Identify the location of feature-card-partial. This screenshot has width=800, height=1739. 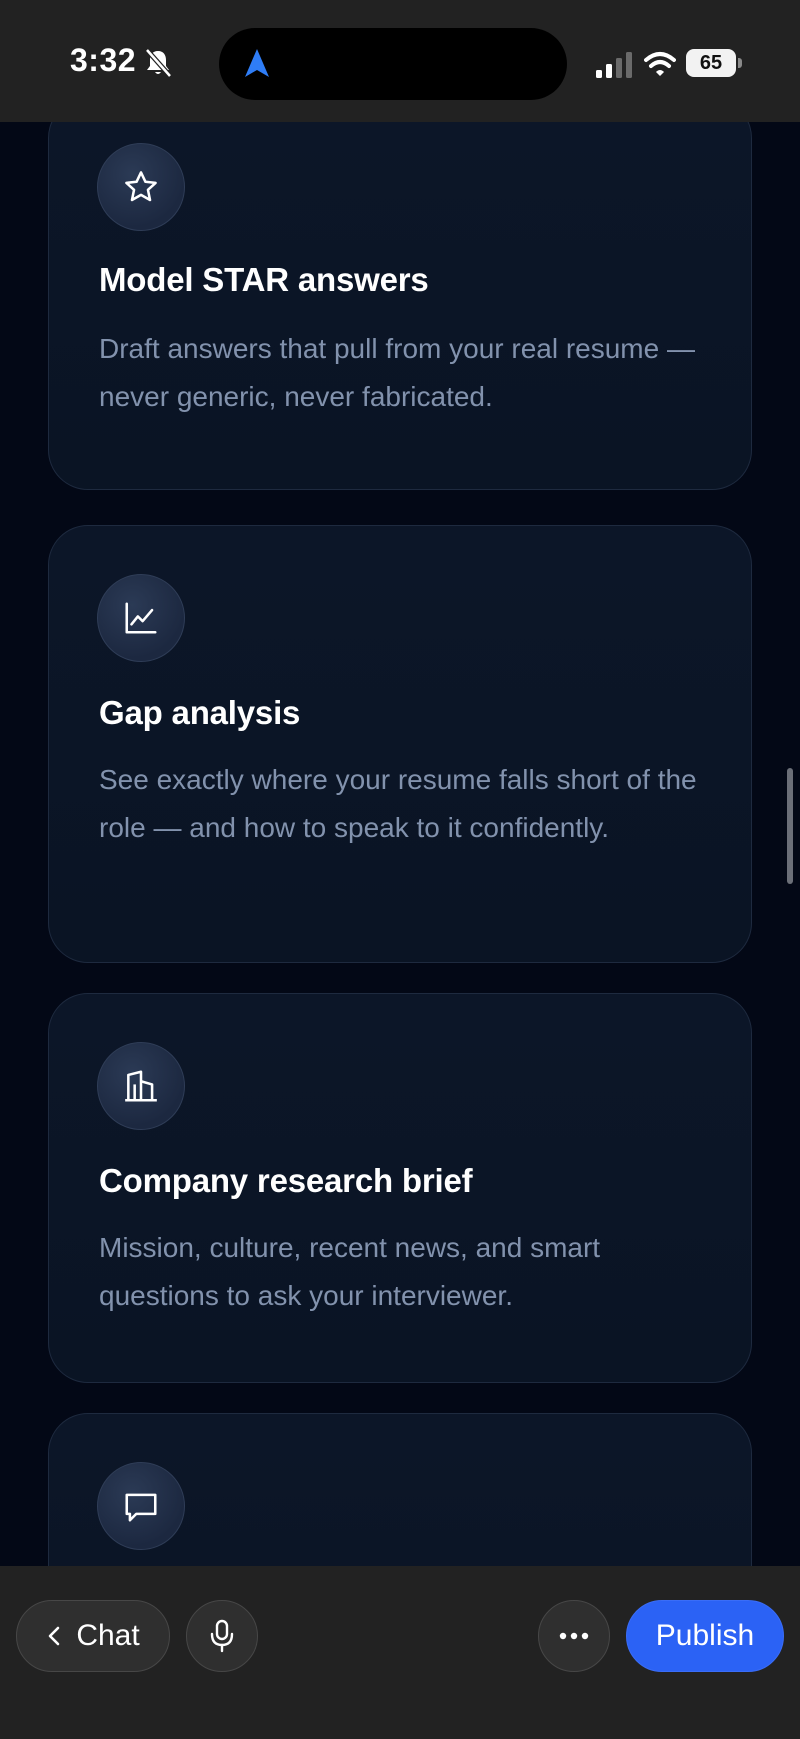
(400, 1489).